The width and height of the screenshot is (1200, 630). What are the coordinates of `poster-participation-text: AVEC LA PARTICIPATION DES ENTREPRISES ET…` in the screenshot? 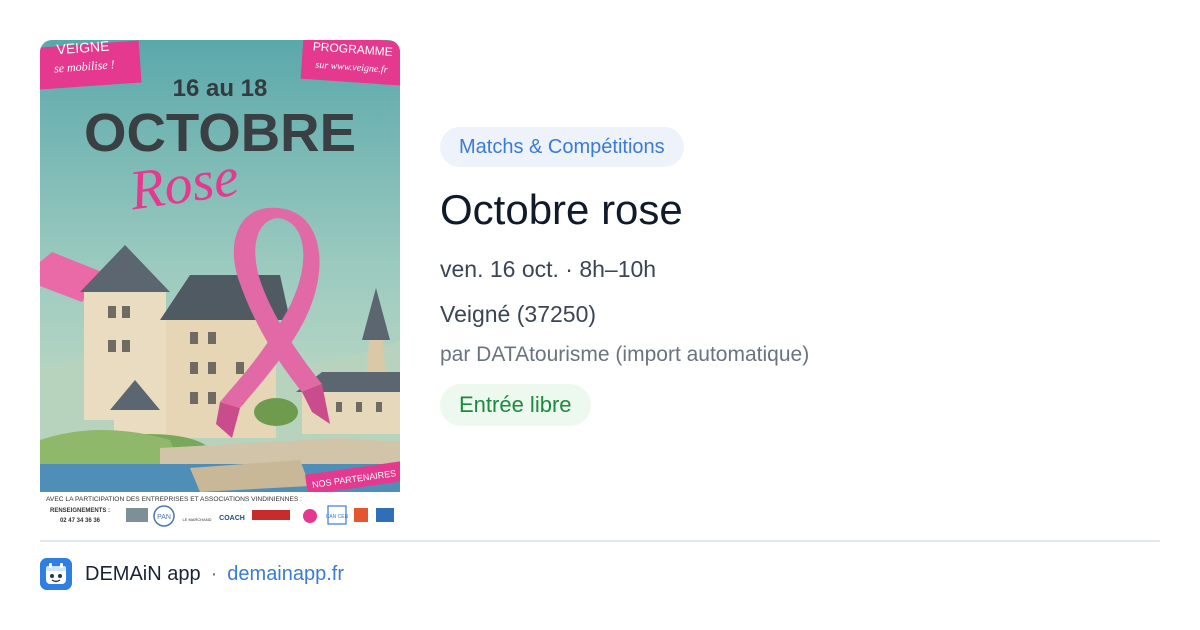 It's located at (174, 500).